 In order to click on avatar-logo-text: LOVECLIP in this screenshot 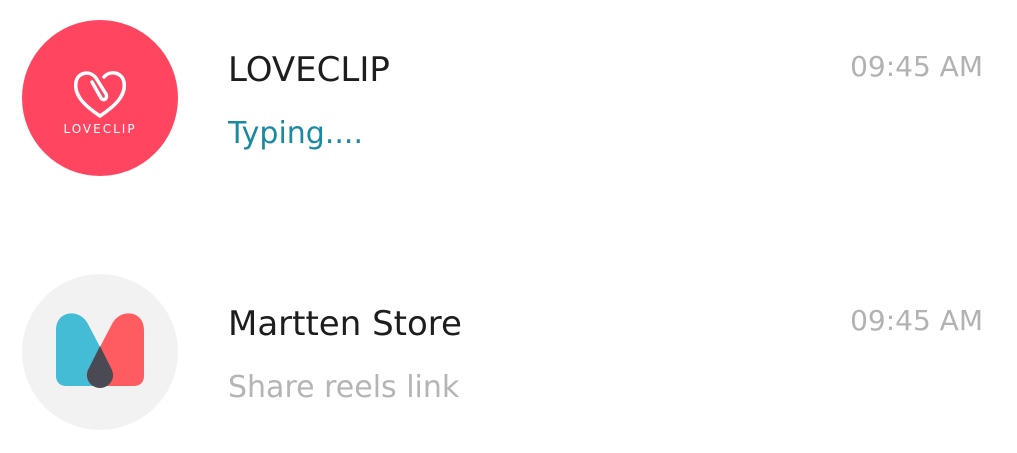, I will do `click(100, 129)`.